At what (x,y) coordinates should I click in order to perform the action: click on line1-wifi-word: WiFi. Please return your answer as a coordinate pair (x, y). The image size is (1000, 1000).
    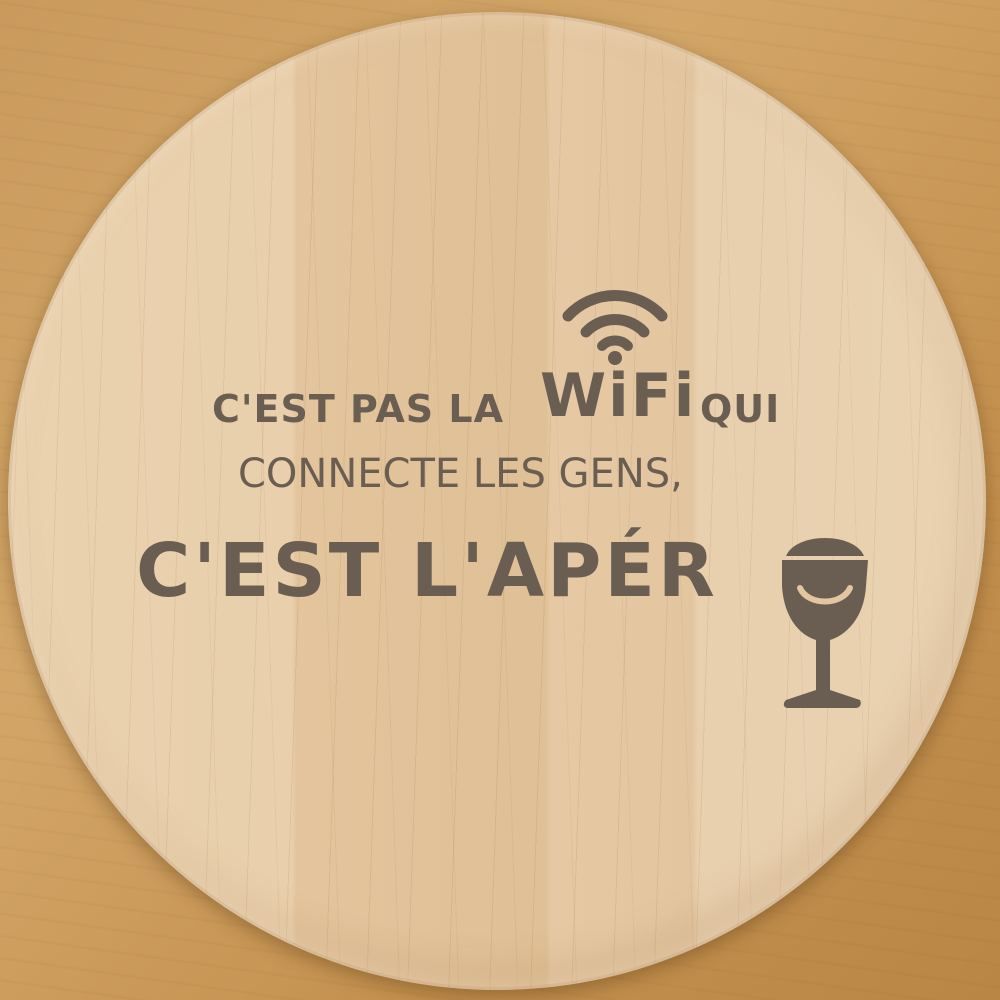
    Looking at the image, I should click on (618, 396).